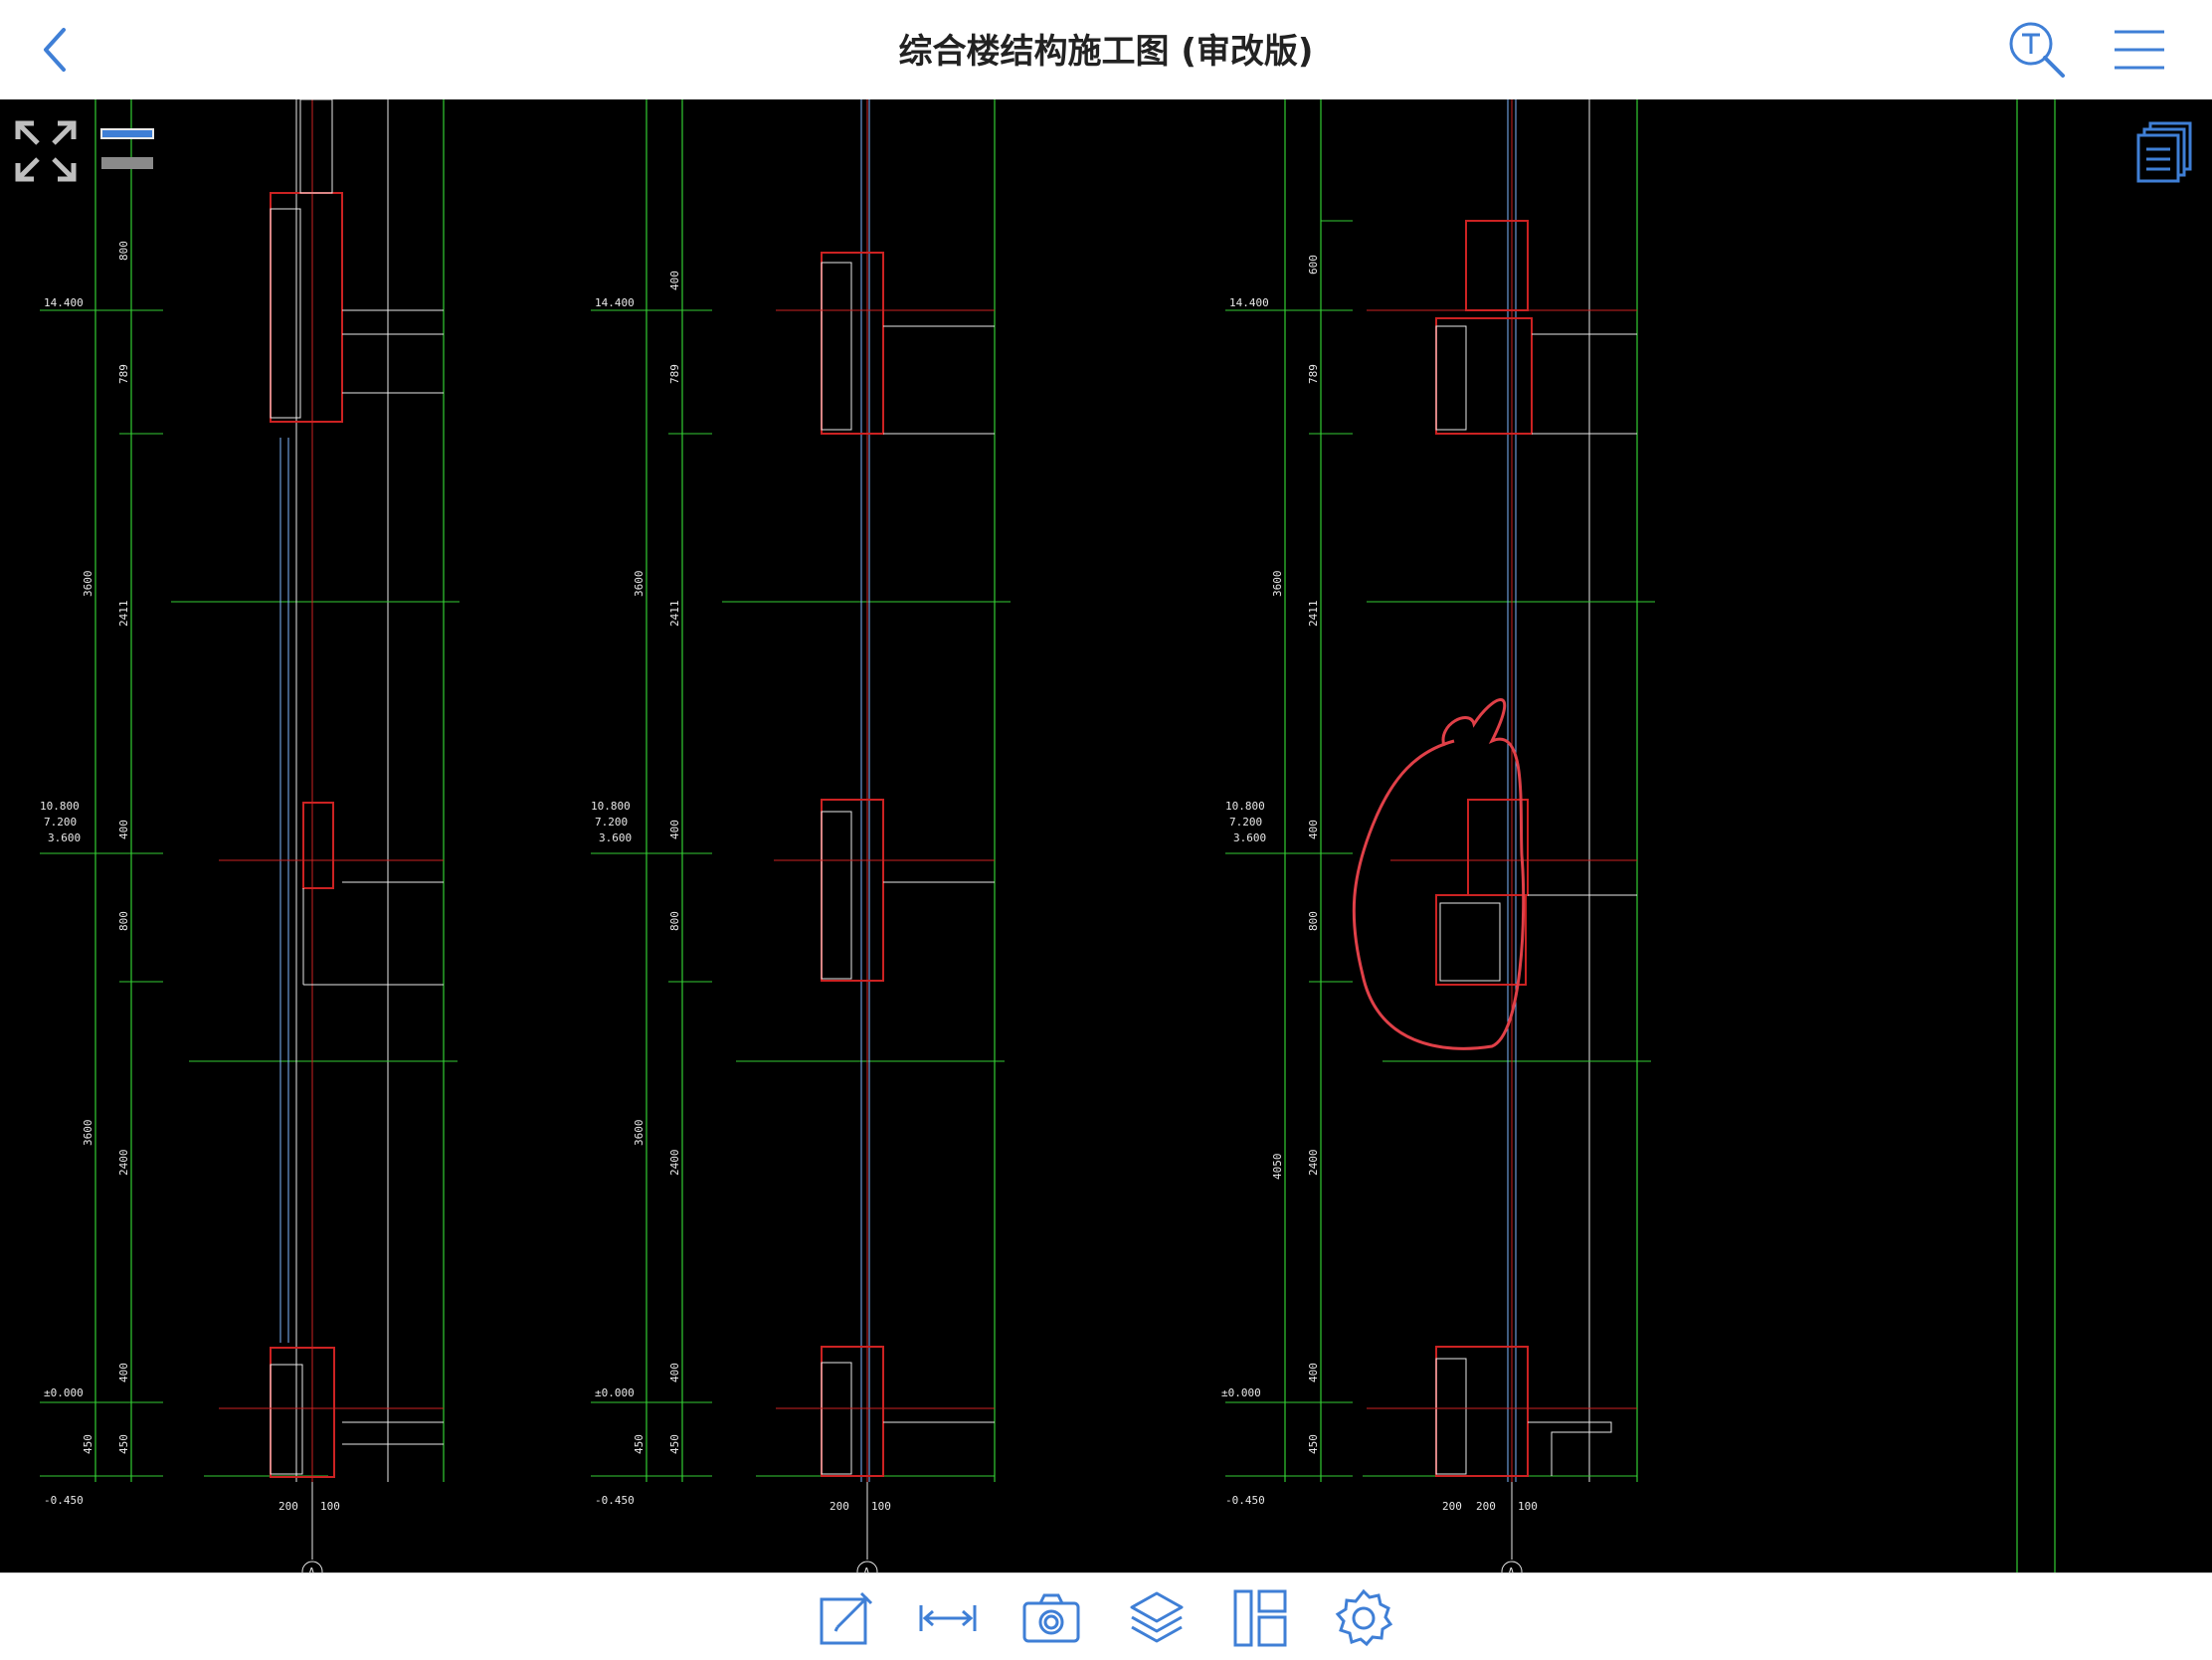 Image resolution: width=2212 pixels, height=1660 pixels. I want to click on menu-button, so click(2139, 50).